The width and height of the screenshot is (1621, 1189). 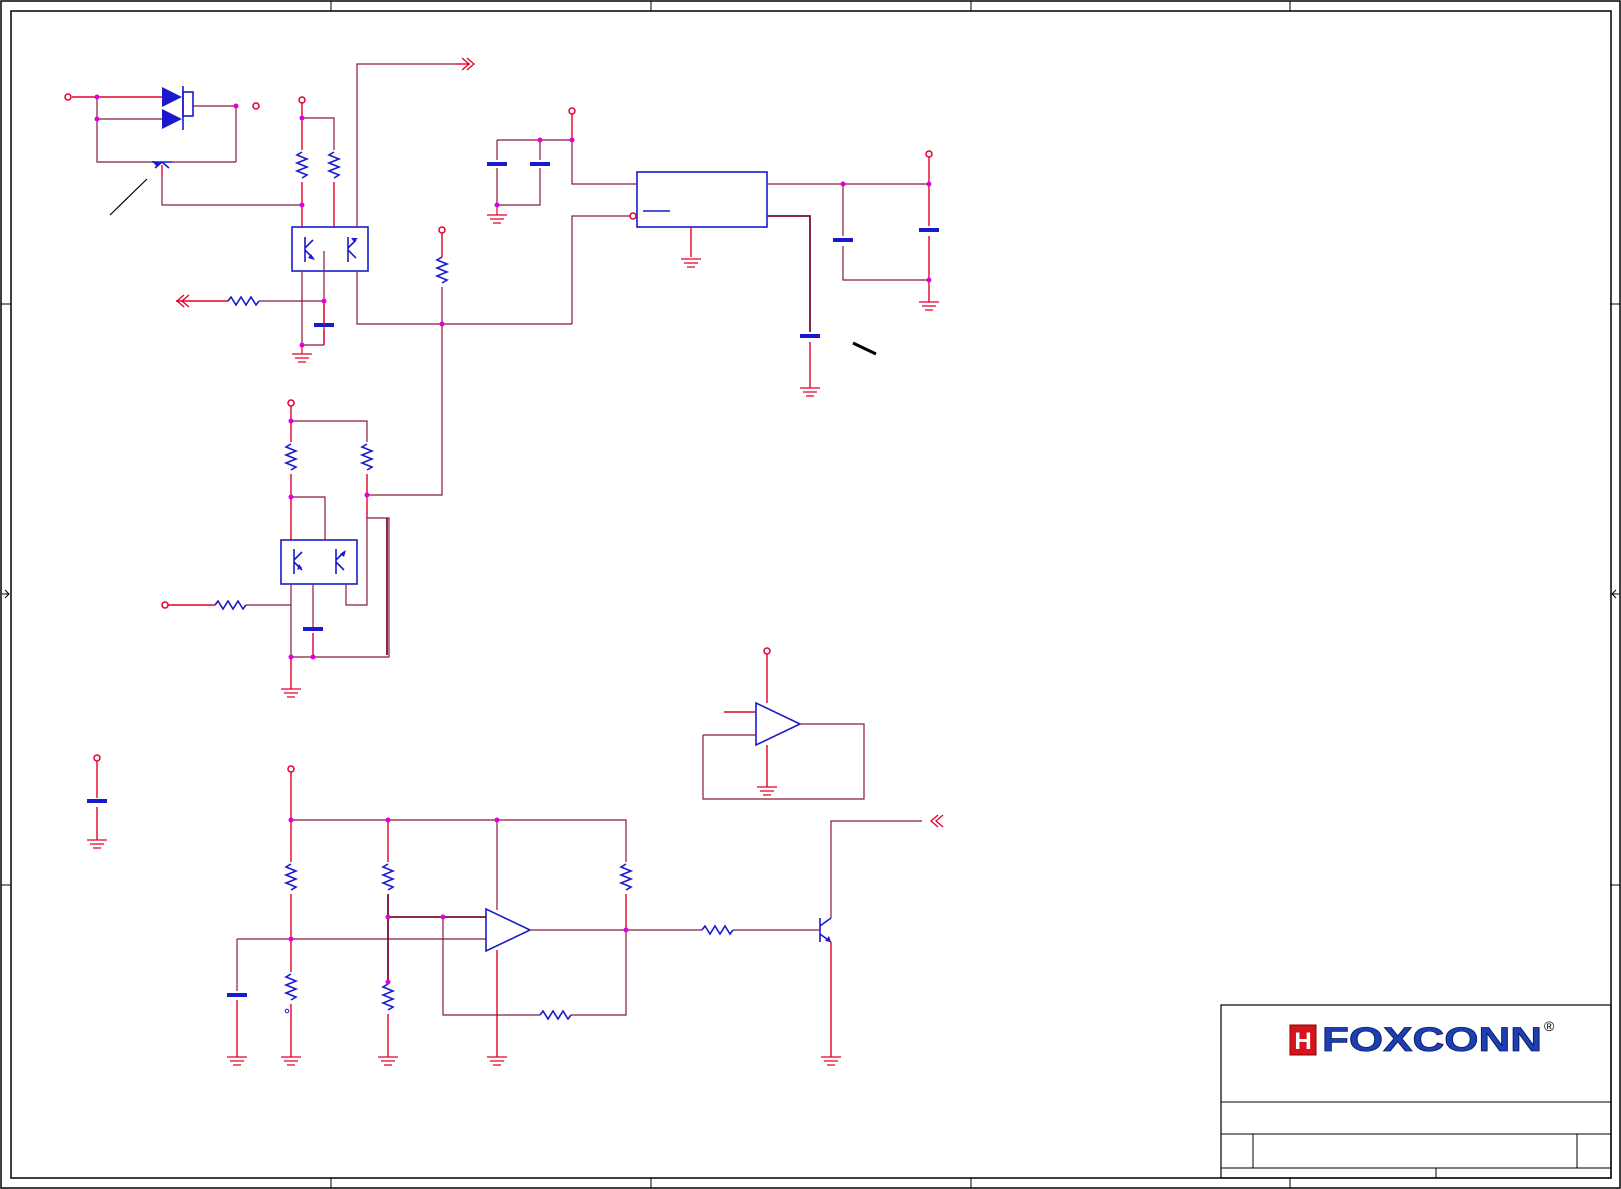 I want to click on regulator-ic, so click(x=702, y=199).